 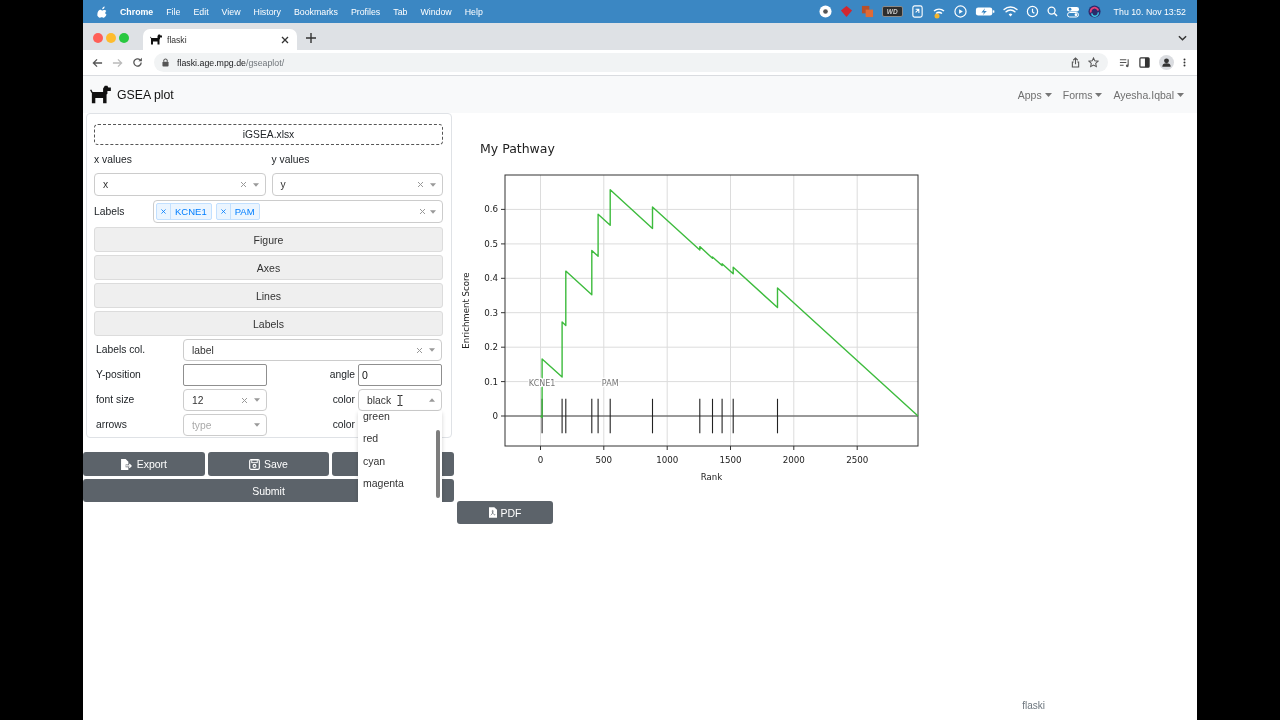 I want to click on x-tick-label: 0, so click(x=540, y=460).